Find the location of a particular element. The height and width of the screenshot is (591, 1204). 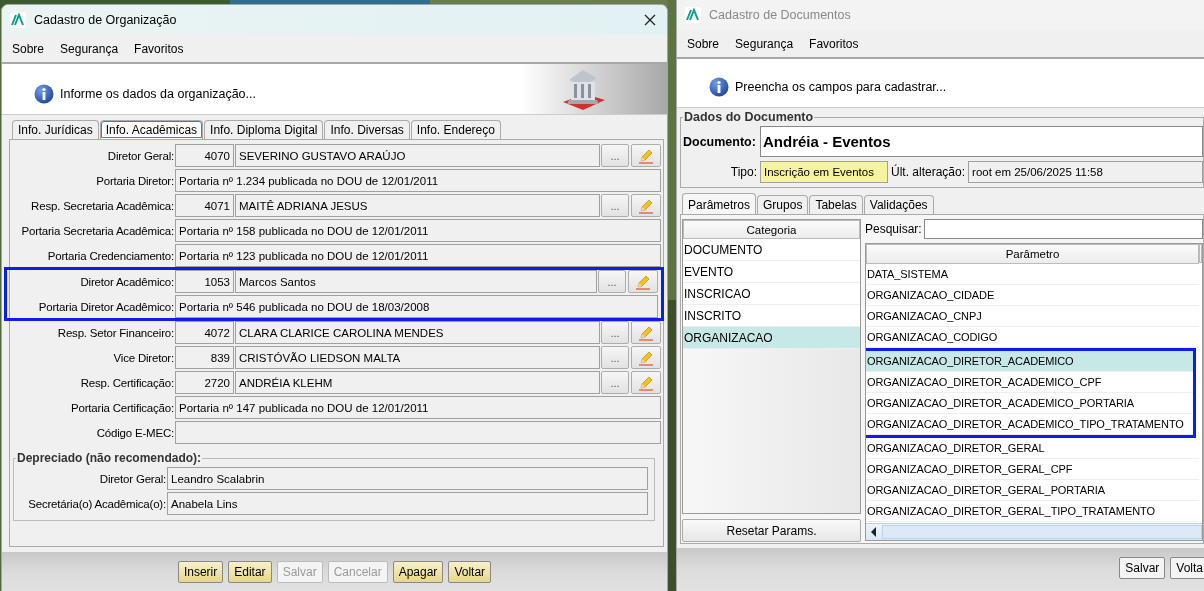

field-label: Portaria Secretaria Acadêmica: is located at coordinates (97, 230).